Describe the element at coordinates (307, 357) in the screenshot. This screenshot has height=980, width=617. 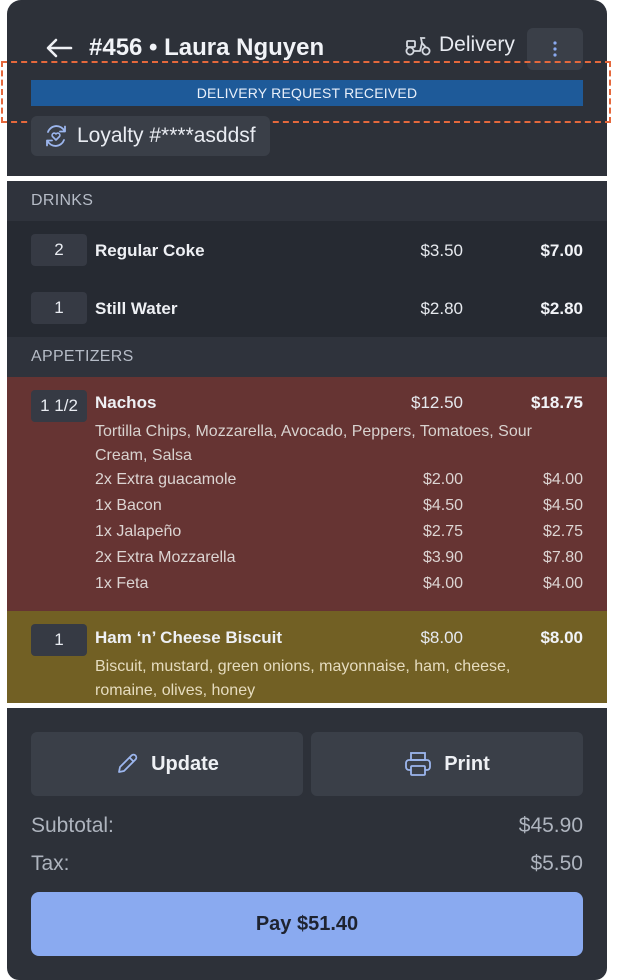
I see `section-header-appetizers: APPETIZERS` at that location.